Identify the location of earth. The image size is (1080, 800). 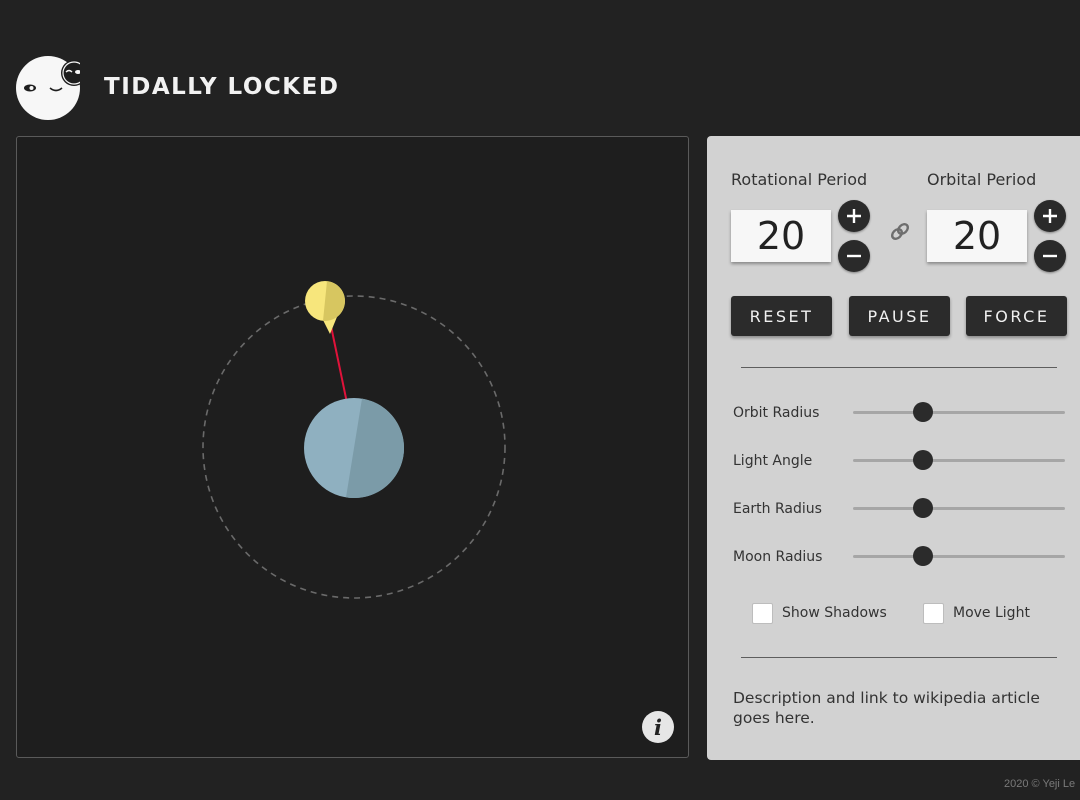
(354, 448).